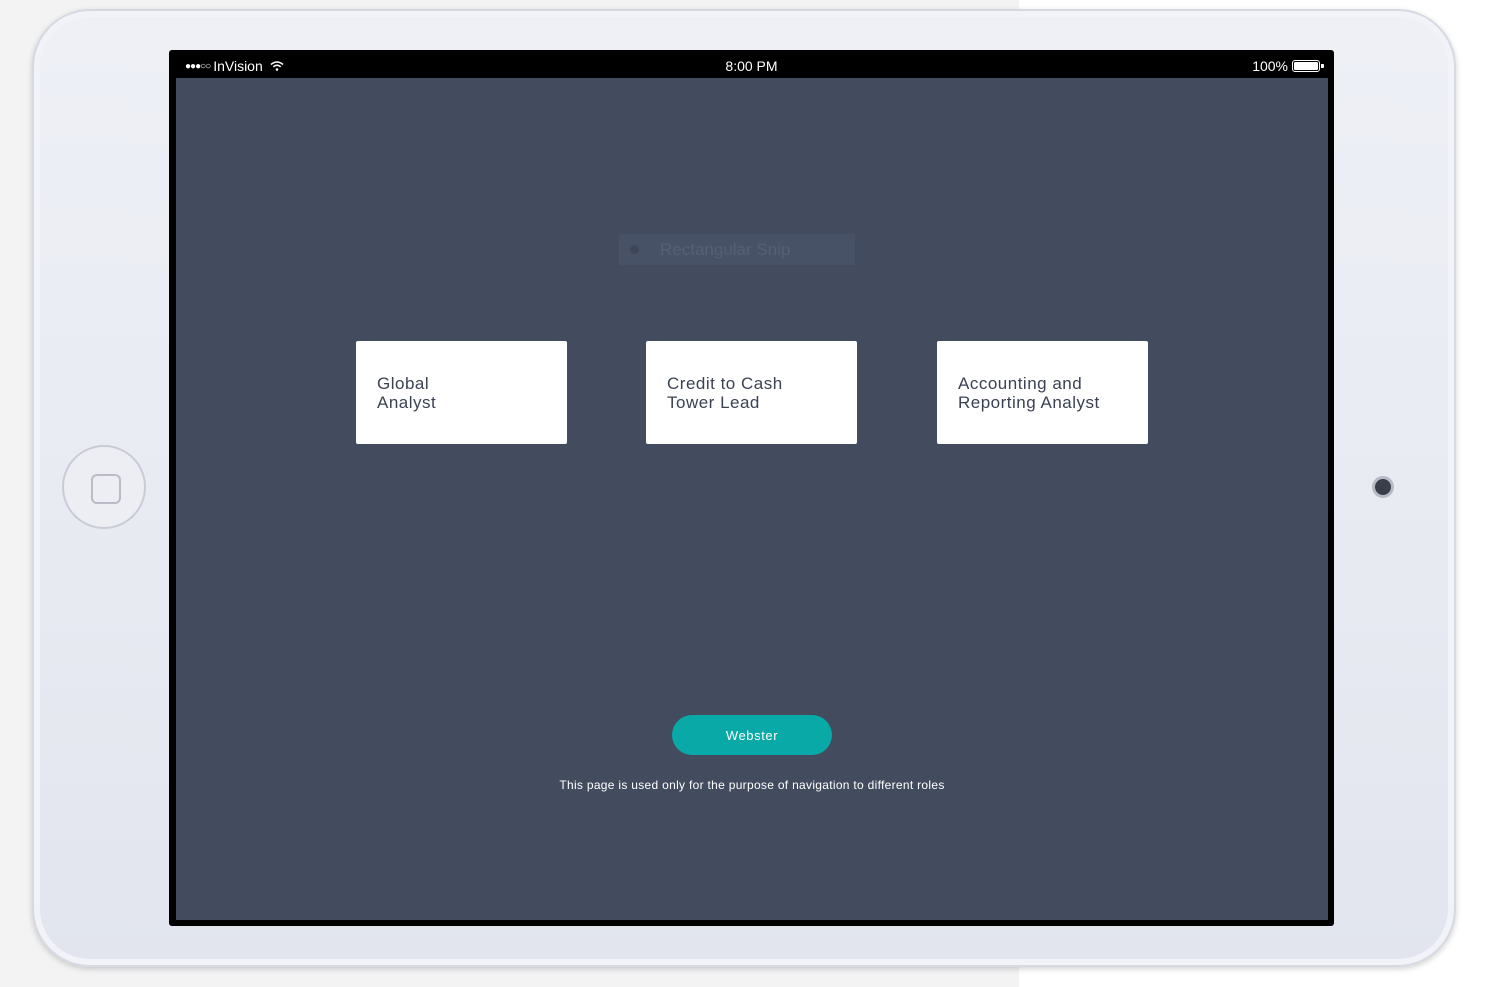  I want to click on battery-icon, so click(1308, 66).